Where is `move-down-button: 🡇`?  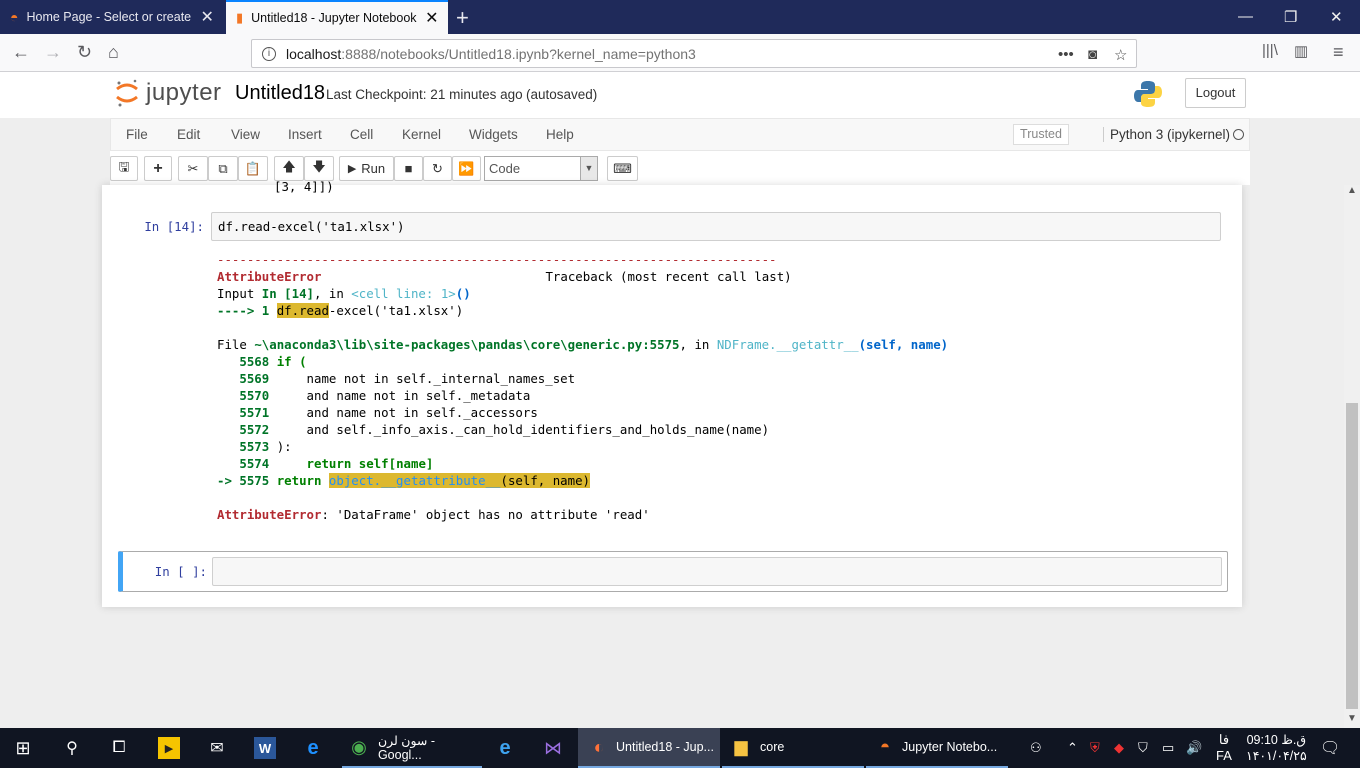 move-down-button: 🡇 is located at coordinates (319, 168).